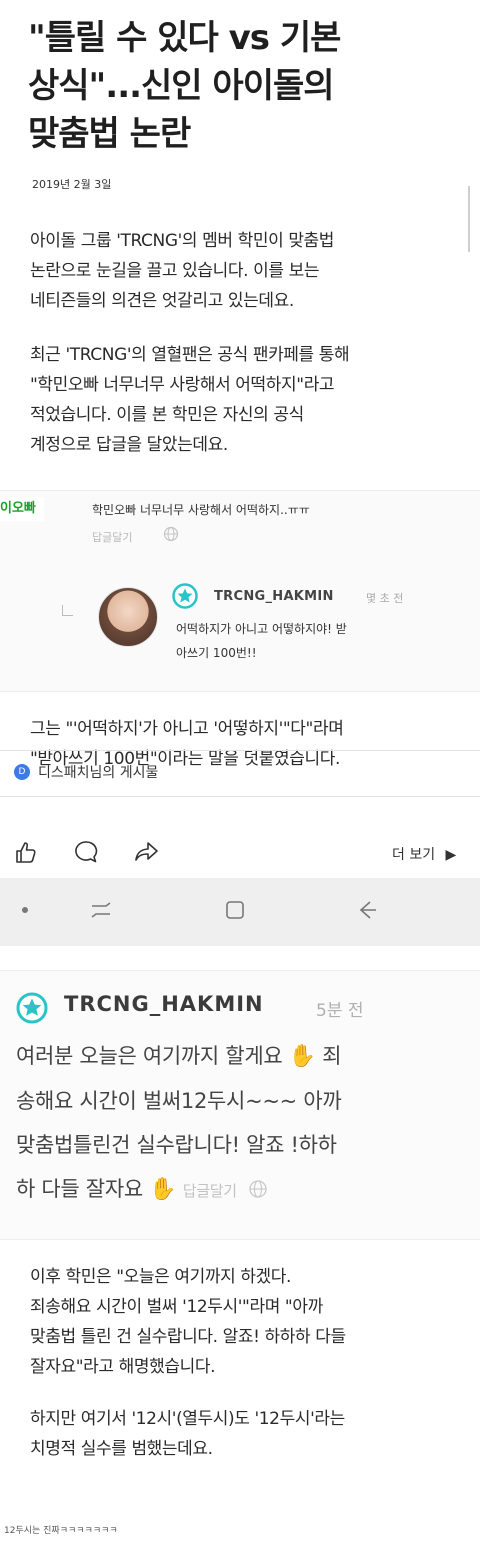 Image resolution: width=480 pixels, height=1546 pixels. I want to click on paragraph-line: 죄송해요 시간이 벌써 '12두시'"라며 "아까, so click(176, 1307).